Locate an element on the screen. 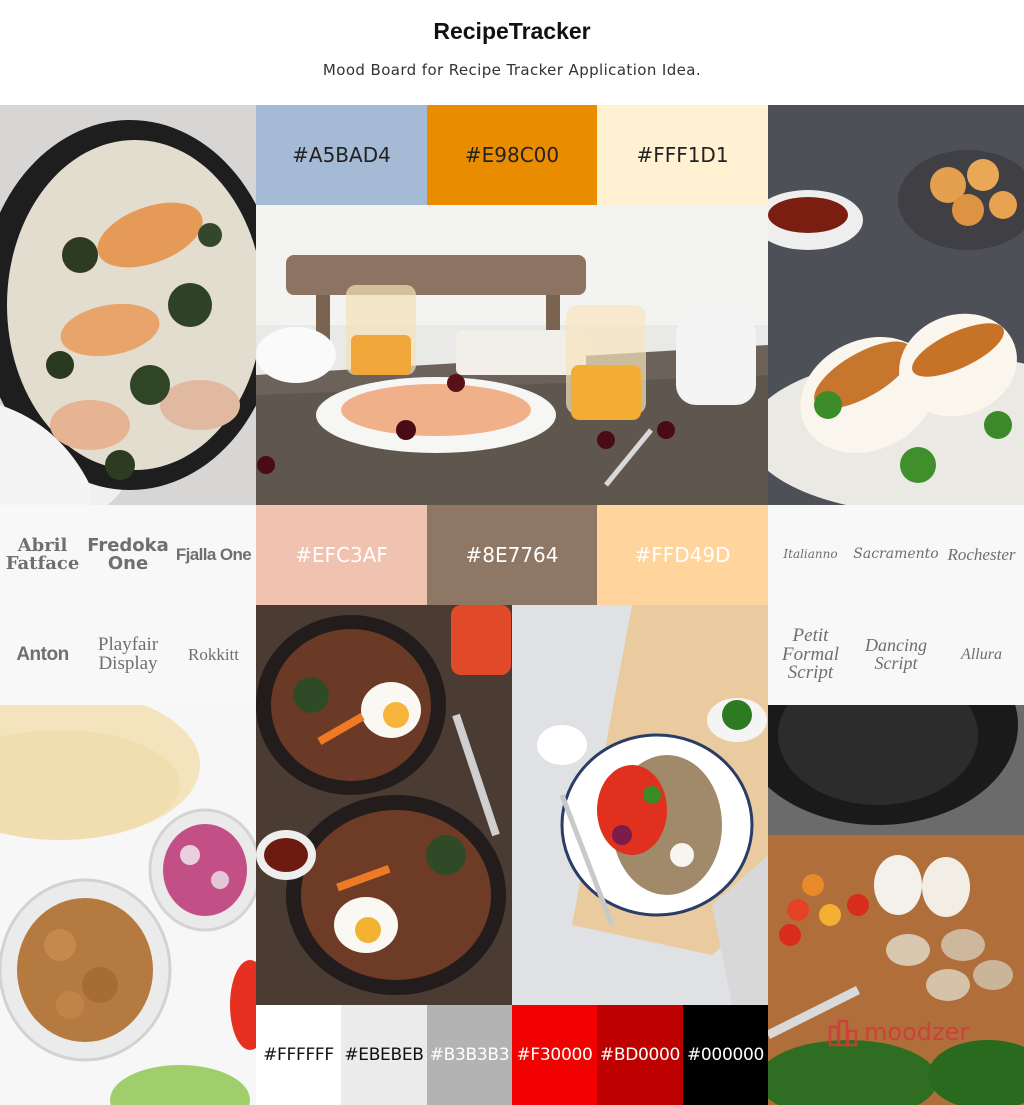 Image resolution: width=1024 pixels, height=1105 pixels. color-swatch-ffffff: #FFFFFF is located at coordinates (298, 1055).